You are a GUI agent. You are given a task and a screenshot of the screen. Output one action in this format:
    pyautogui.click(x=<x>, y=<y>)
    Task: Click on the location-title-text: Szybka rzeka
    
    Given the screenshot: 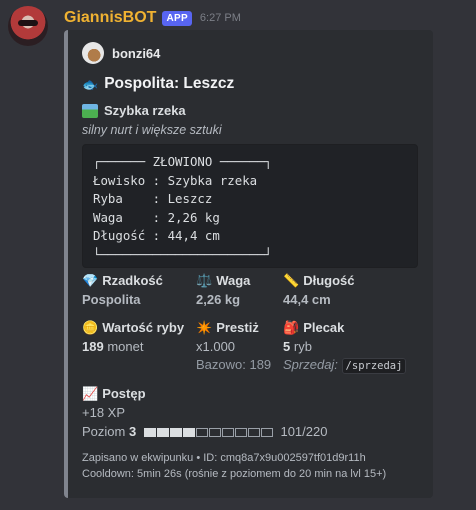 What is the action you would take?
    pyautogui.click(x=145, y=110)
    